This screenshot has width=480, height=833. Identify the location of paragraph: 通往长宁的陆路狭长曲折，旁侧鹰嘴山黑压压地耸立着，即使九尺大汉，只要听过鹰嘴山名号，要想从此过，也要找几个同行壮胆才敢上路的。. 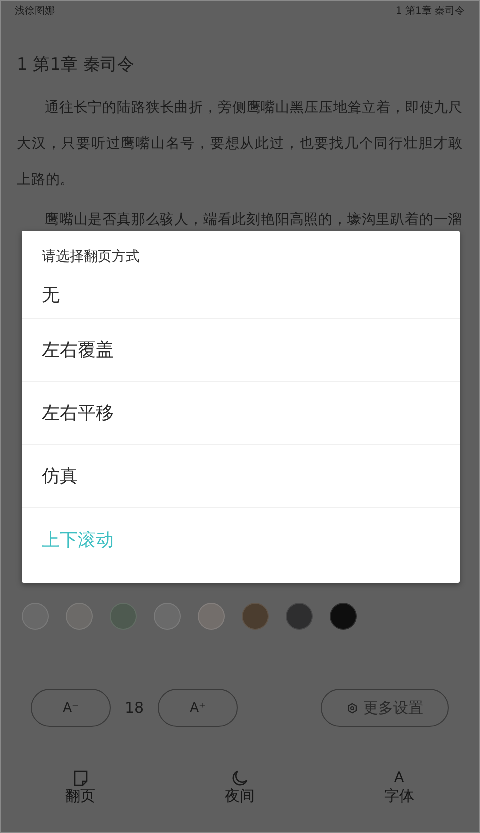
(240, 144).